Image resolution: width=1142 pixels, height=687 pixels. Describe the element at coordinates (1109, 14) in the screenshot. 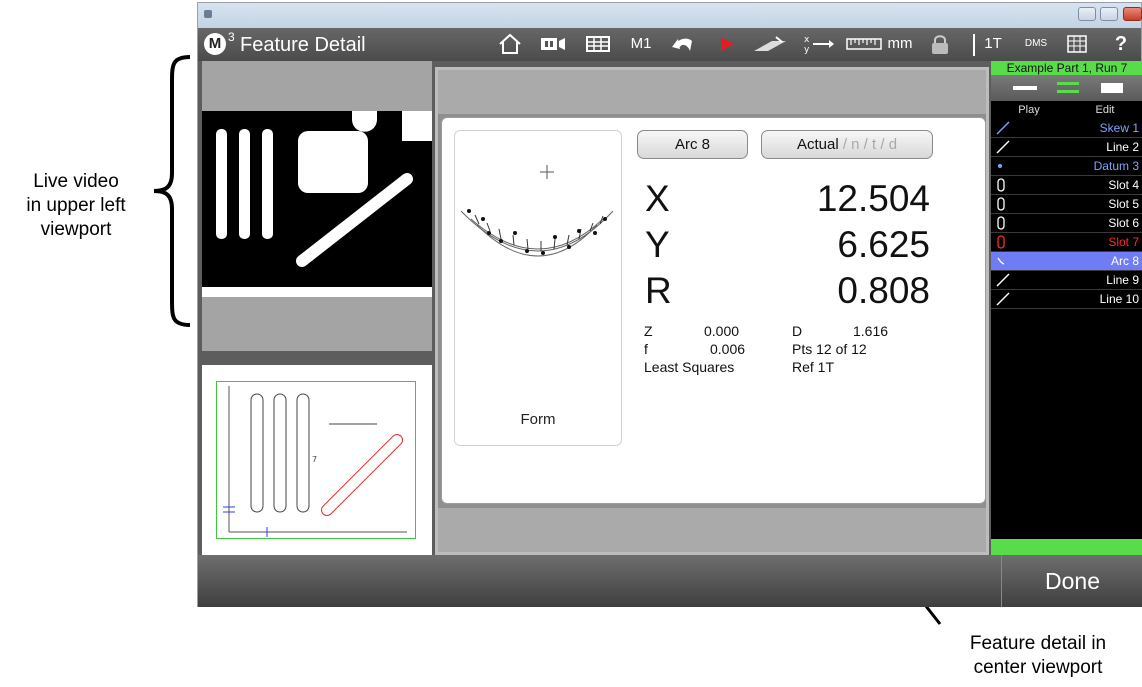

I see `maximize-button` at that location.